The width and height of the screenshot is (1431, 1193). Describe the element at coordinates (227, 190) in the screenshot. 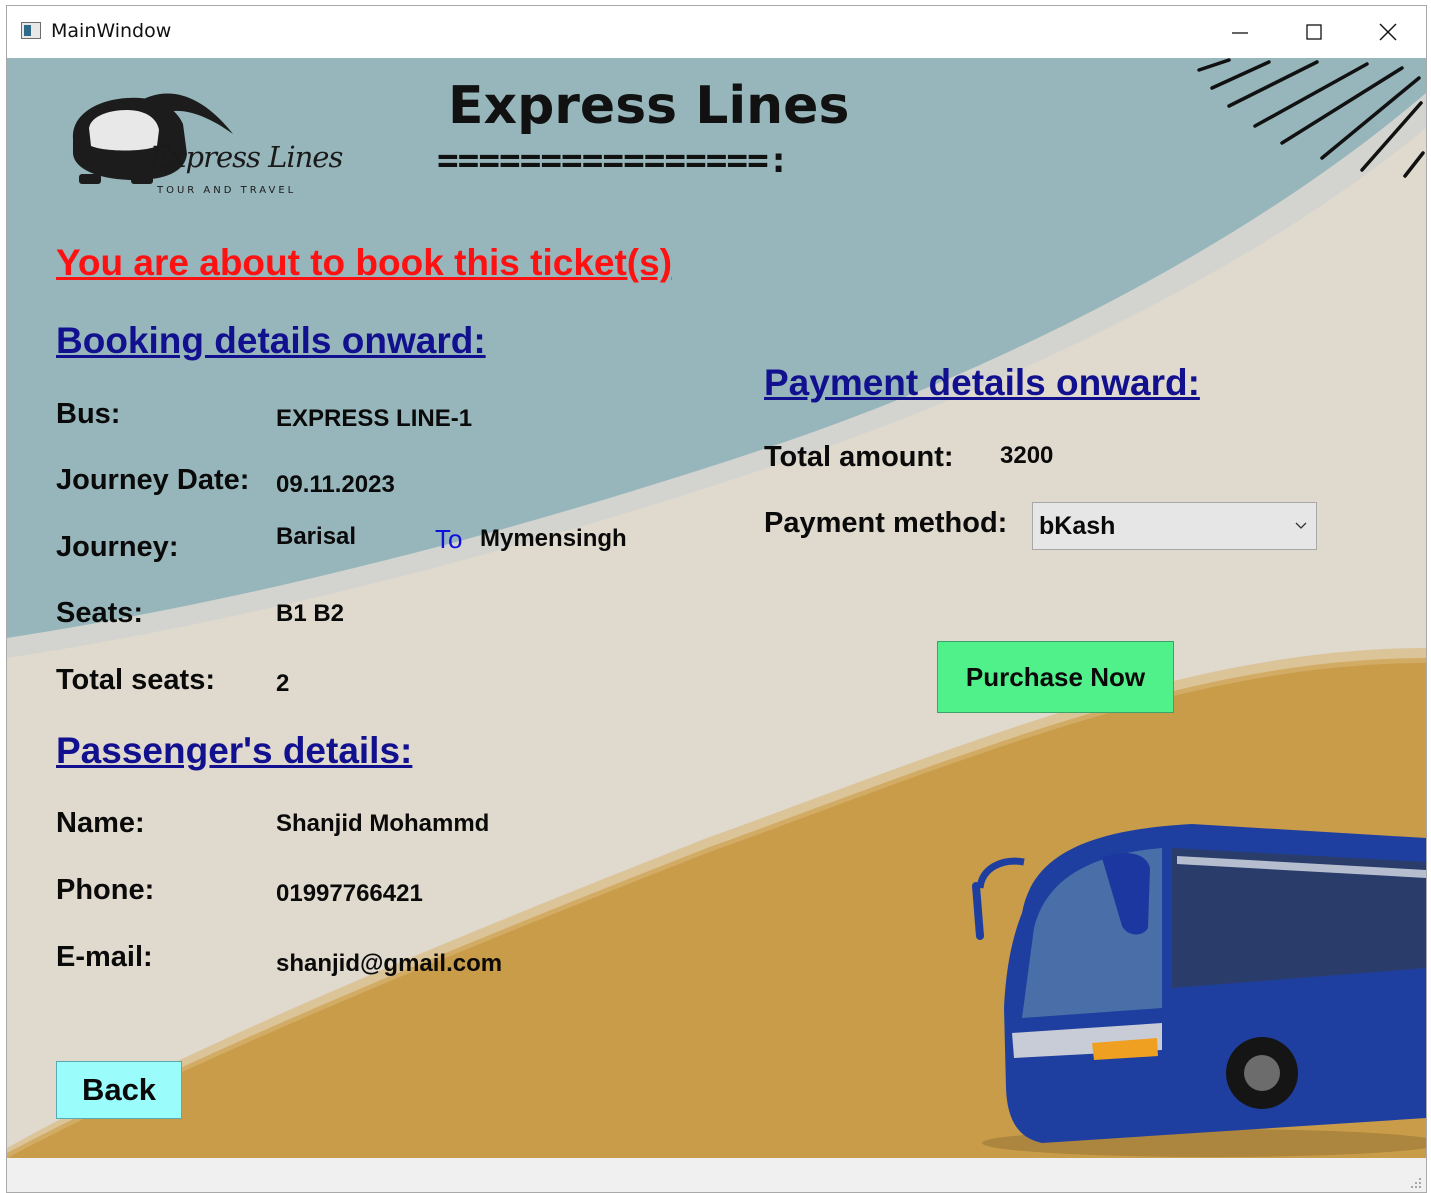

I see `logo-subtext: TOUR AND TRAVEL` at that location.